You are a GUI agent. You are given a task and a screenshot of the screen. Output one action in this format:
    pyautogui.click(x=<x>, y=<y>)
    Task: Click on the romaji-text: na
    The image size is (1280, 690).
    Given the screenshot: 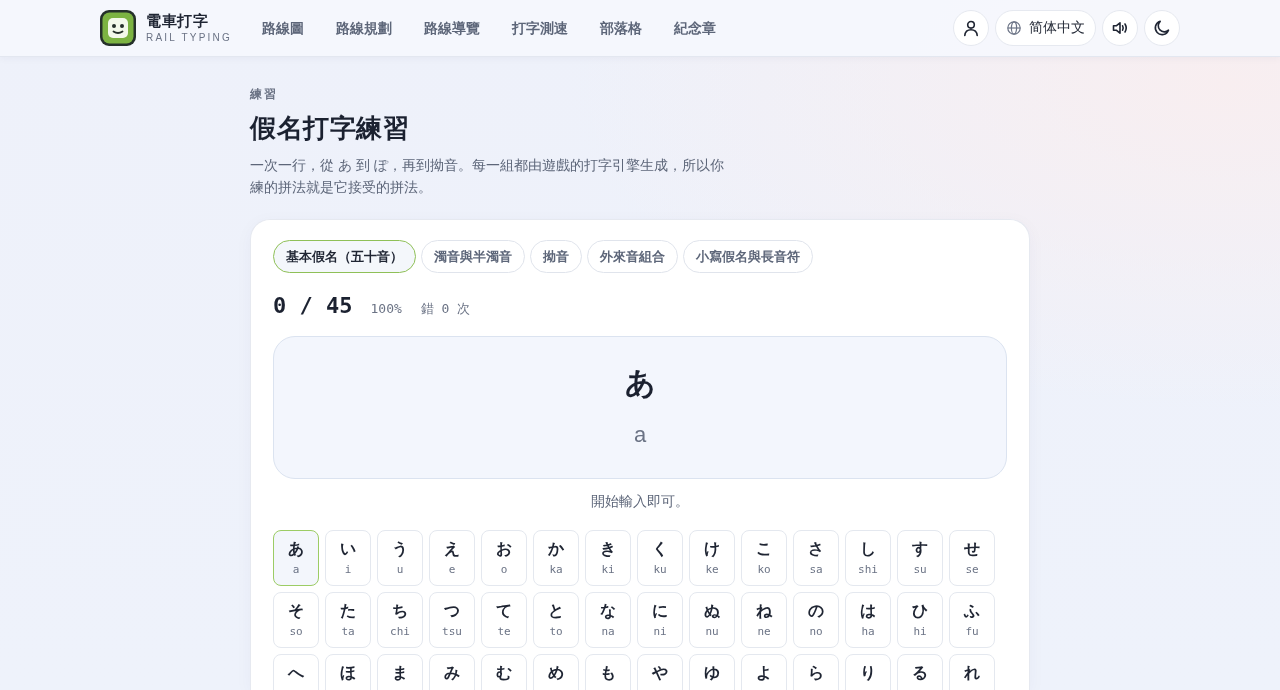 What is the action you would take?
    pyautogui.click(x=608, y=632)
    